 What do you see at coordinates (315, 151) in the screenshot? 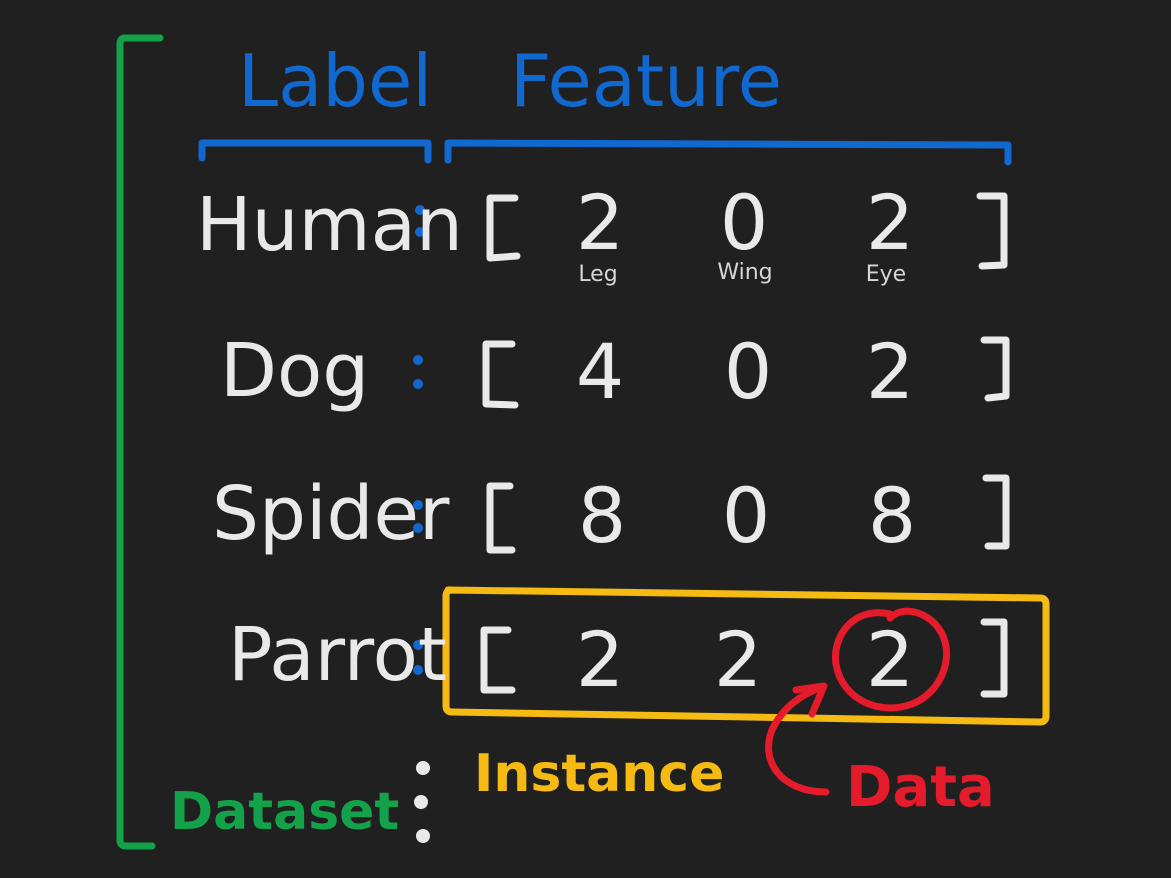
I see `label-brace` at bounding box center [315, 151].